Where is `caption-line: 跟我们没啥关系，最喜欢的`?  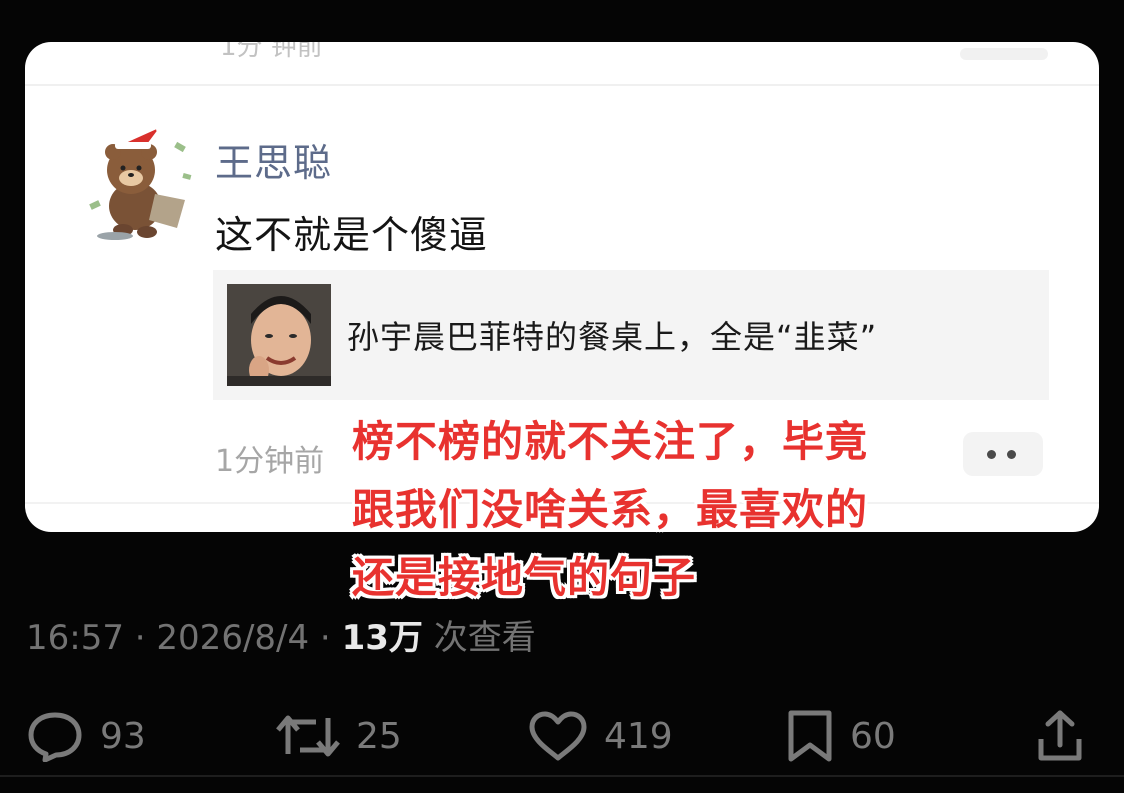
caption-line: 跟我们没啥关系，最喜欢的 is located at coordinates (610, 509).